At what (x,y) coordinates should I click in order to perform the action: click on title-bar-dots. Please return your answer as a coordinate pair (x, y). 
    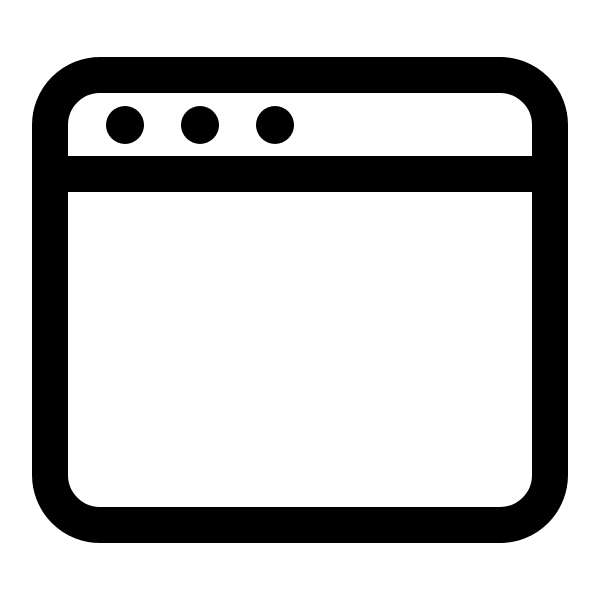
    Looking at the image, I should click on (200, 125).